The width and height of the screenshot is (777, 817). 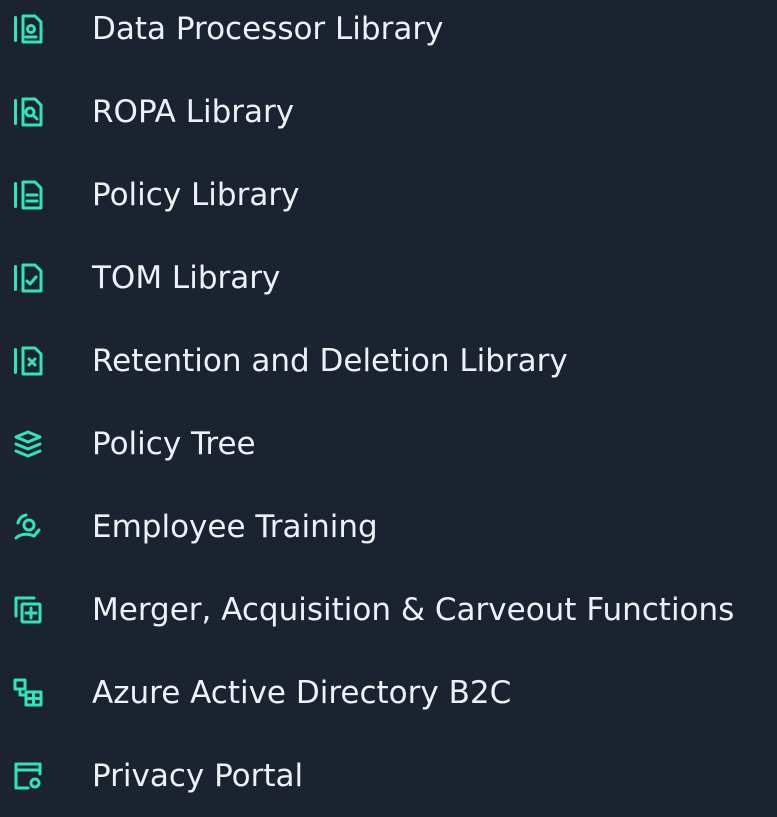 What do you see at coordinates (302, 692) in the screenshot?
I see `menu-item-label: Azure Active Directory B2C` at bounding box center [302, 692].